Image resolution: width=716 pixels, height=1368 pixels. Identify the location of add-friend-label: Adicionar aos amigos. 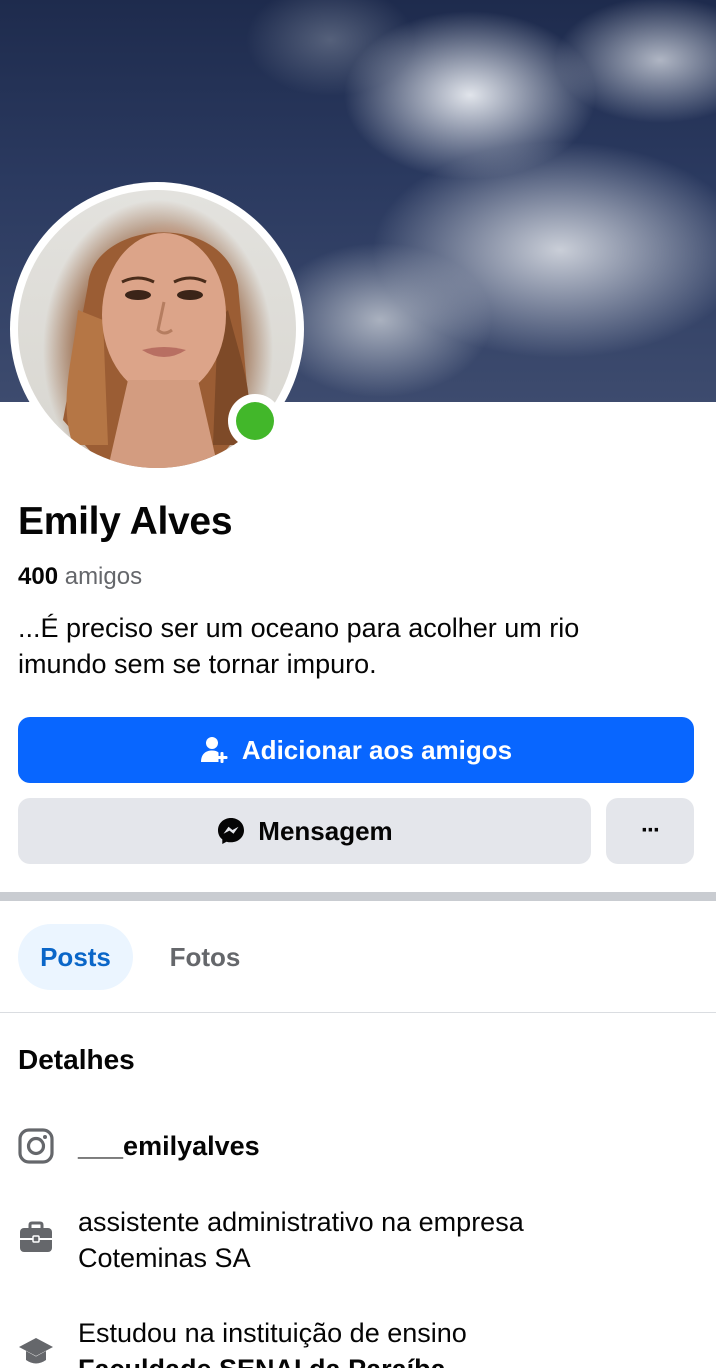
(377, 749).